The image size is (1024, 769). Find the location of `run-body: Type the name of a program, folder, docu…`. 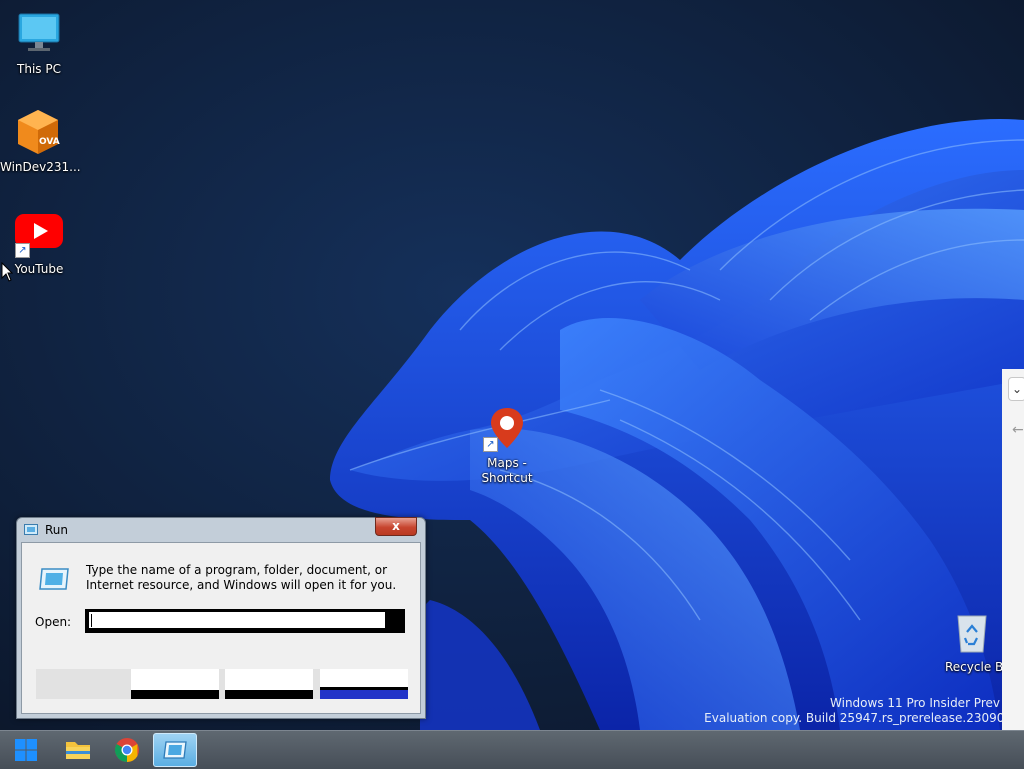

run-body: Type the name of a program, folder, docu… is located at coordinates (221, 628).